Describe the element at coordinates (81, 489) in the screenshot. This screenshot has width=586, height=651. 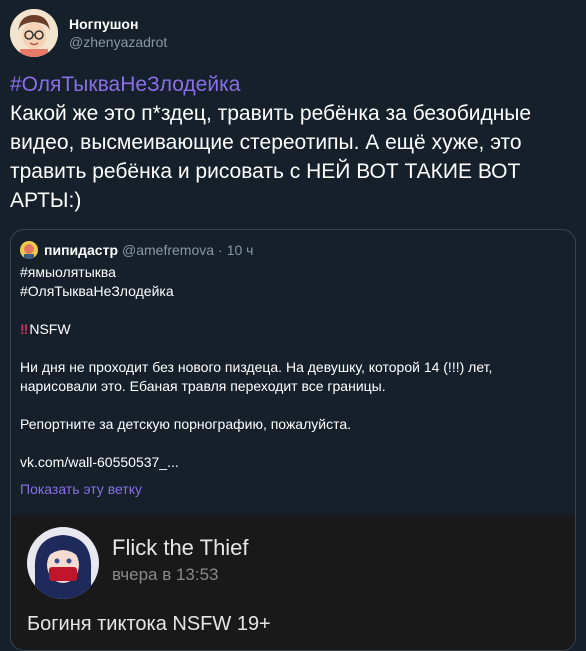
I see `show-thread-link: Показать эту ветку` at that location.